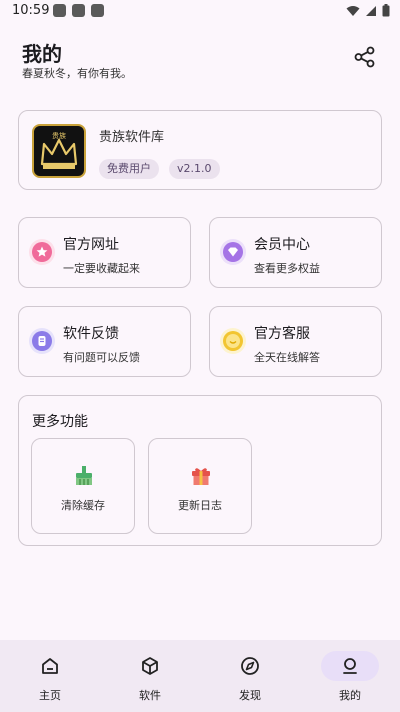 This screenshot has width=400, height=712. Describe the element at coordinates (50, 676) in the screenshot. I see `nav-item-home: 主页` at that location.